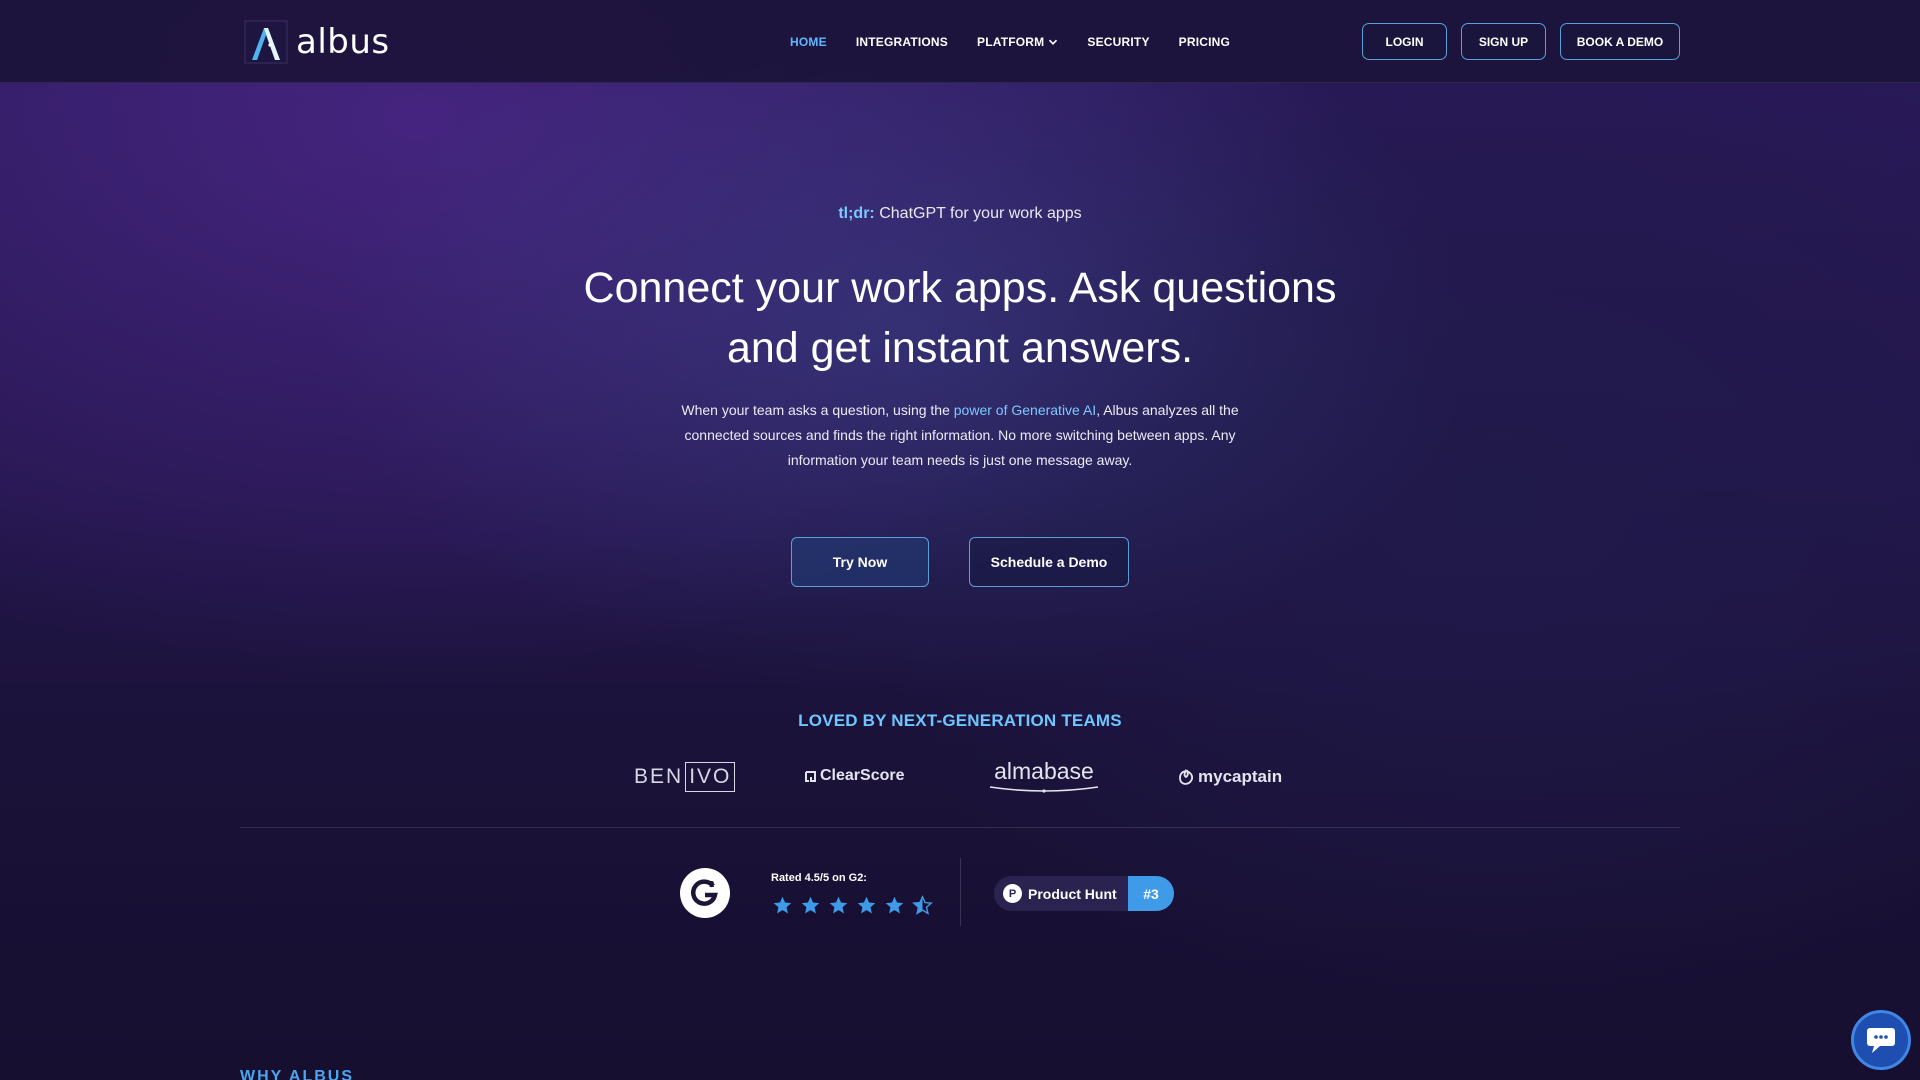 The width and height of the screenshot is (1920, 1080). I want to click on nav-platform: PLATFORM, so click(1017, 42).